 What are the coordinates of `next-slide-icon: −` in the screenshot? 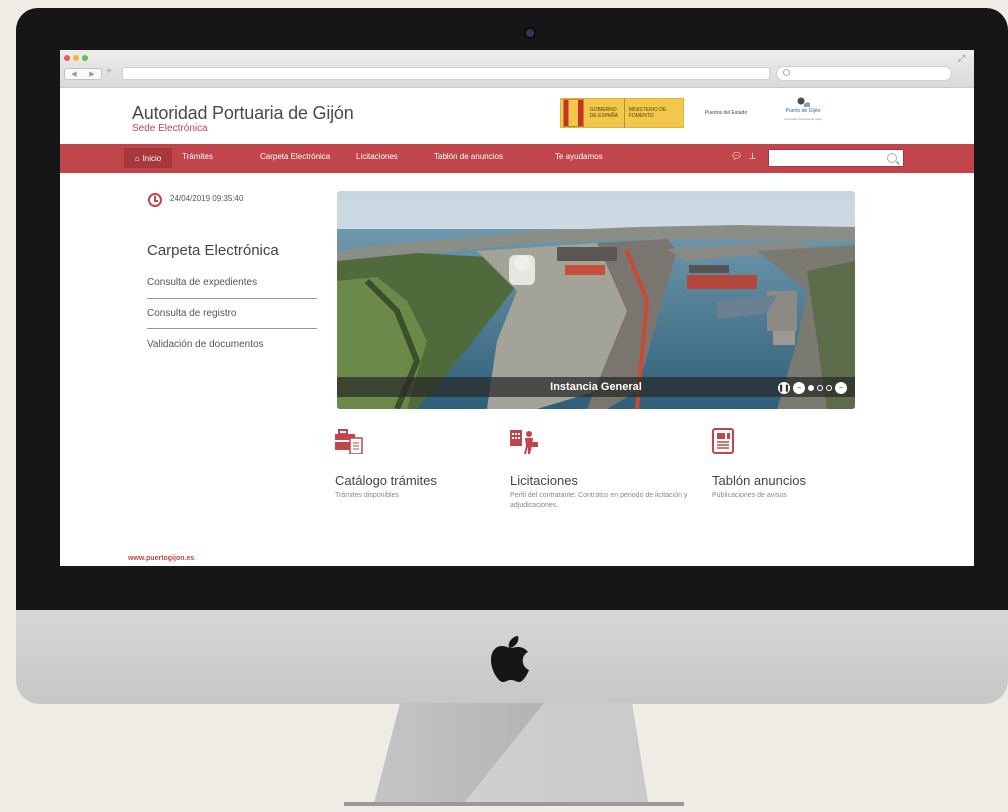 It's located at (841, 388).